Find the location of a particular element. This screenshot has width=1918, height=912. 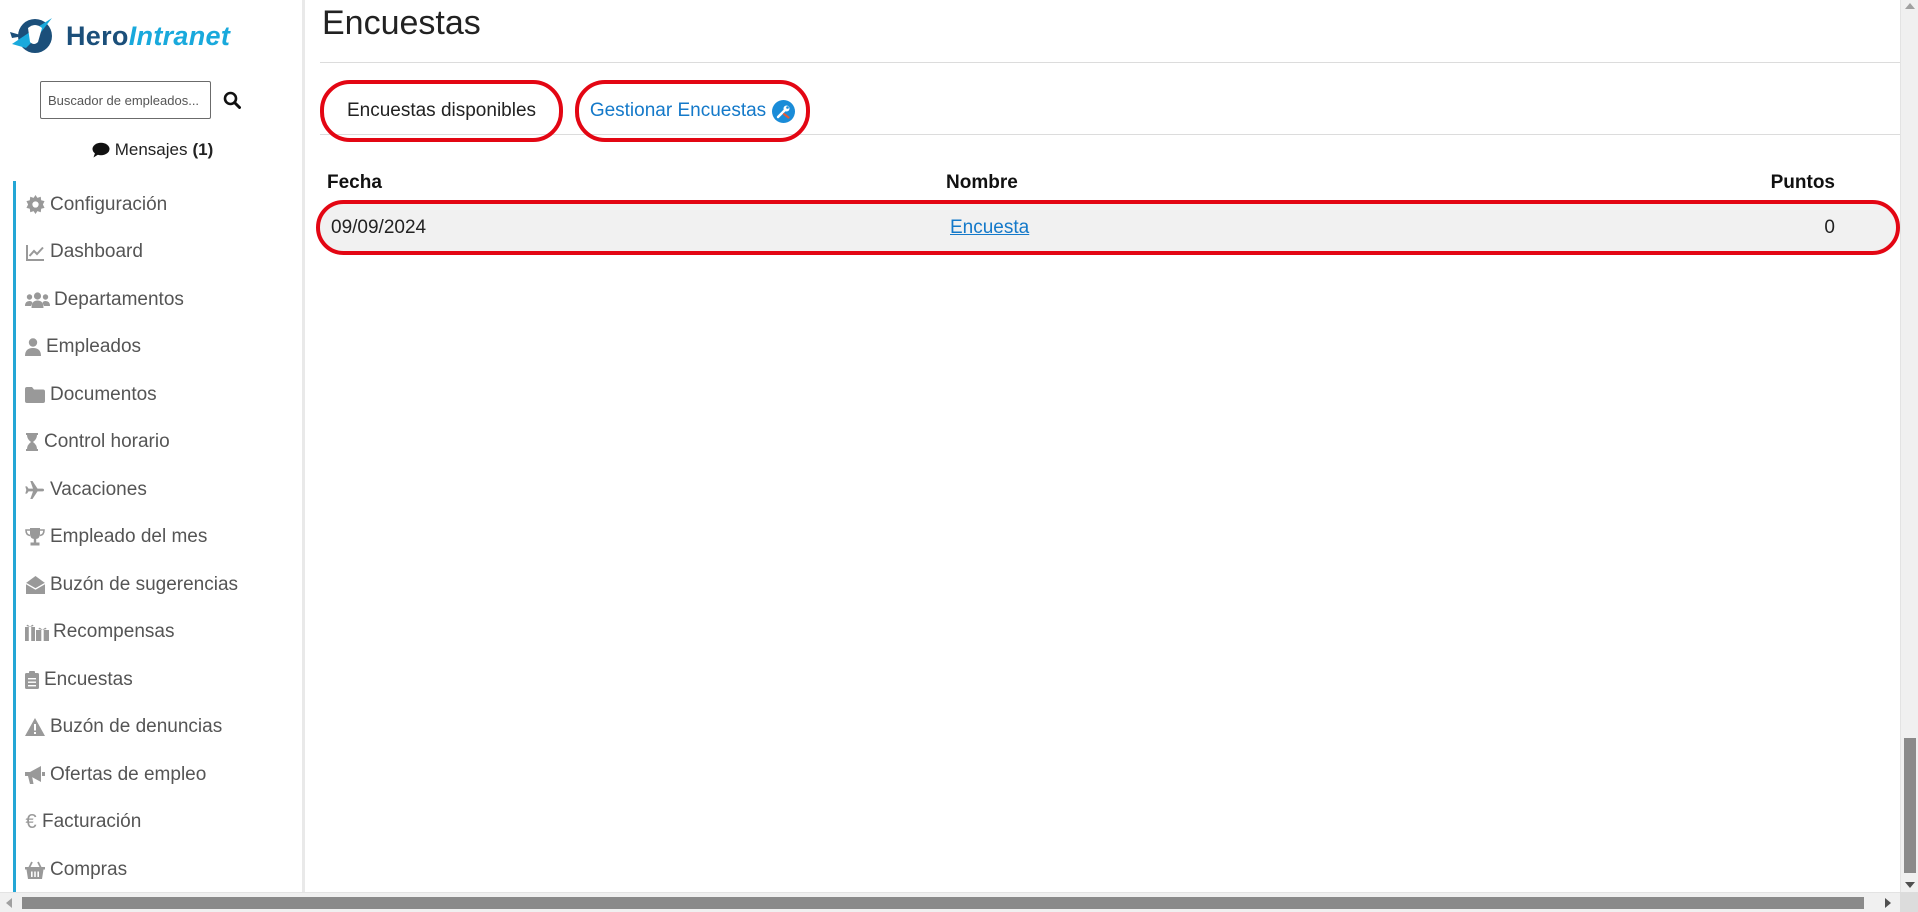

sidebar-item-empleados: Empleados is located at coordinates (153, 347).